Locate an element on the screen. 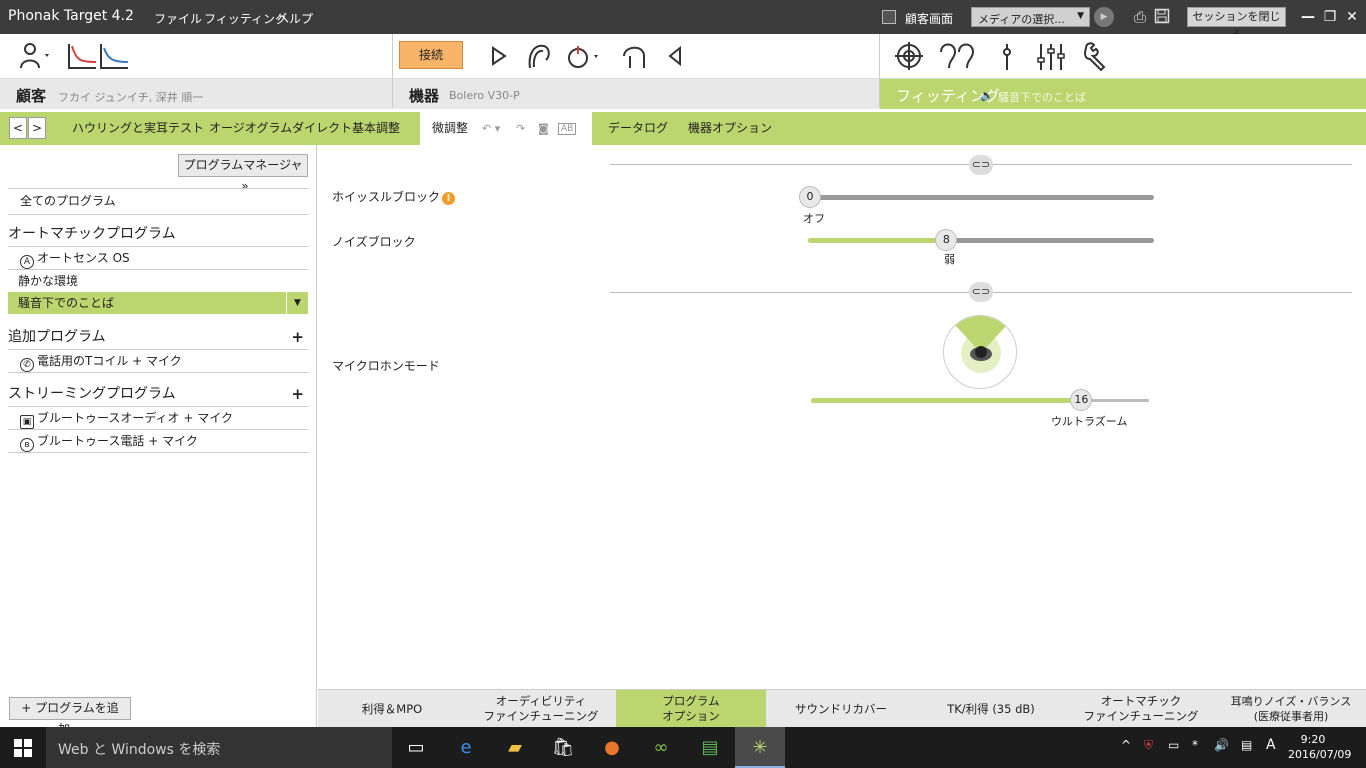  tab-basic-tuning: 基本調整 is located at coordinates (376, 128).